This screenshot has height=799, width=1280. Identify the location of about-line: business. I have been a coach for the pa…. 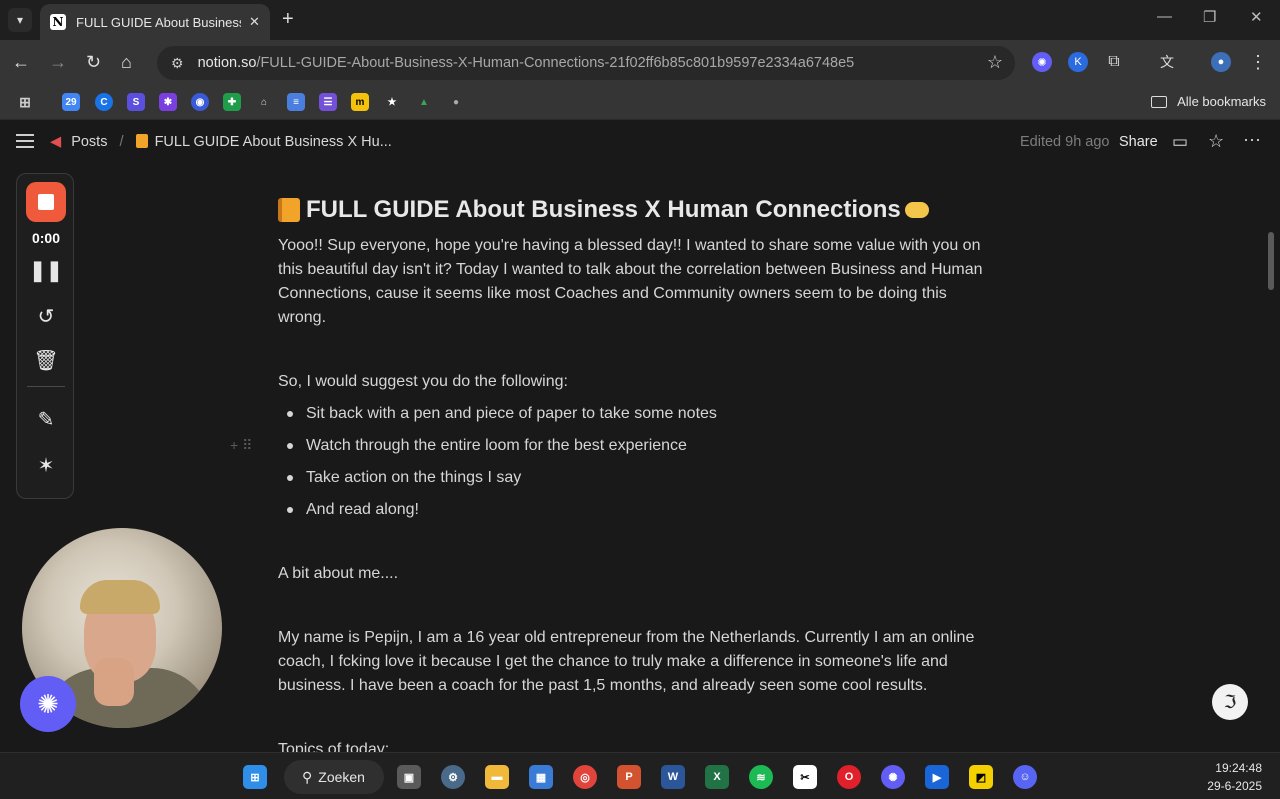
(603, 685).